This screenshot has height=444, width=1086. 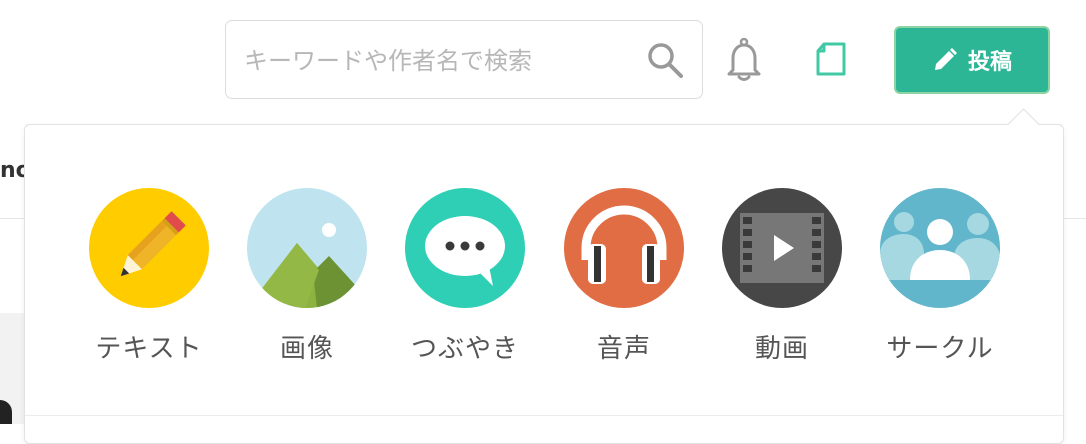 I want to click on menu-item-label: つぶやき, so click(x=464, y=349).